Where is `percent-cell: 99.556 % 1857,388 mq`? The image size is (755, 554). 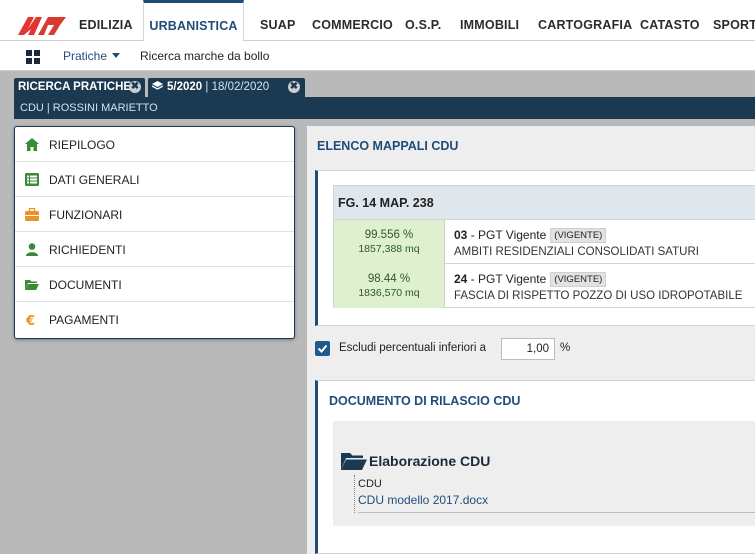
percent-cell: 99.556 % 1857,388 mq is located at coordinates (389, 242).